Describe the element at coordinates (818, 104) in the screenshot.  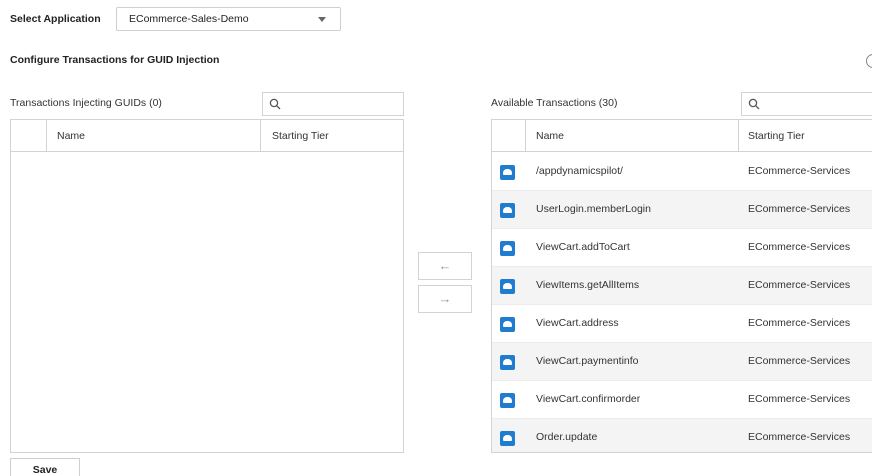
I see `right-search-input` at that location.